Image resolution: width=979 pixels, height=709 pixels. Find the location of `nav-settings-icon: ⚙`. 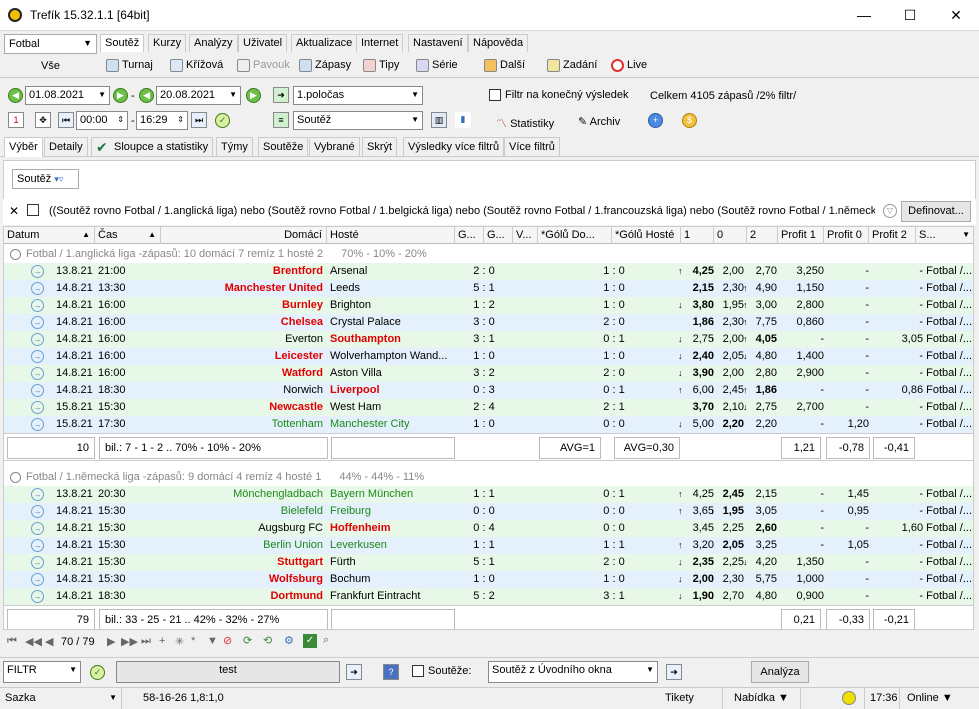

nav-settings-icon: ⚙ is located at coordinates (289, 640).